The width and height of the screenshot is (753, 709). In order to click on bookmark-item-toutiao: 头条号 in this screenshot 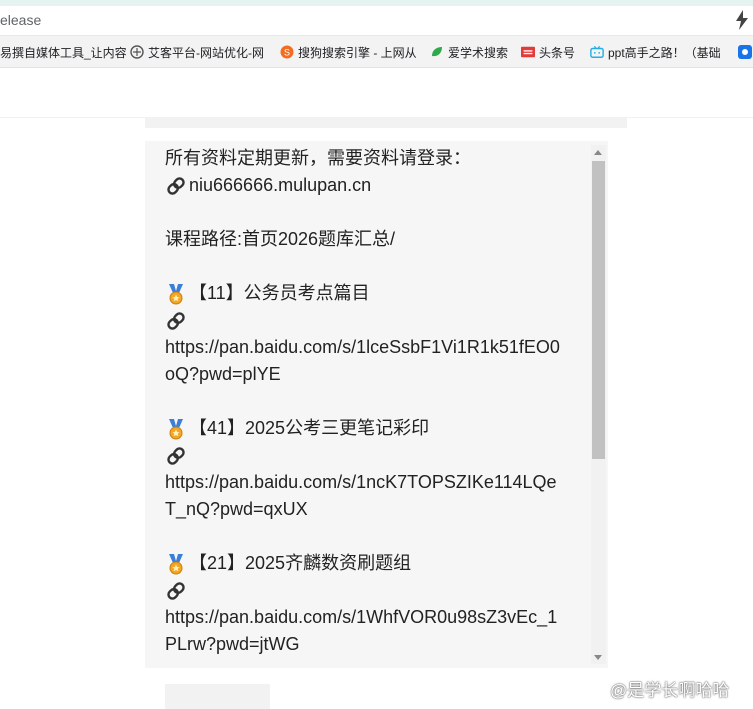, I will do `click(548, 52)`.